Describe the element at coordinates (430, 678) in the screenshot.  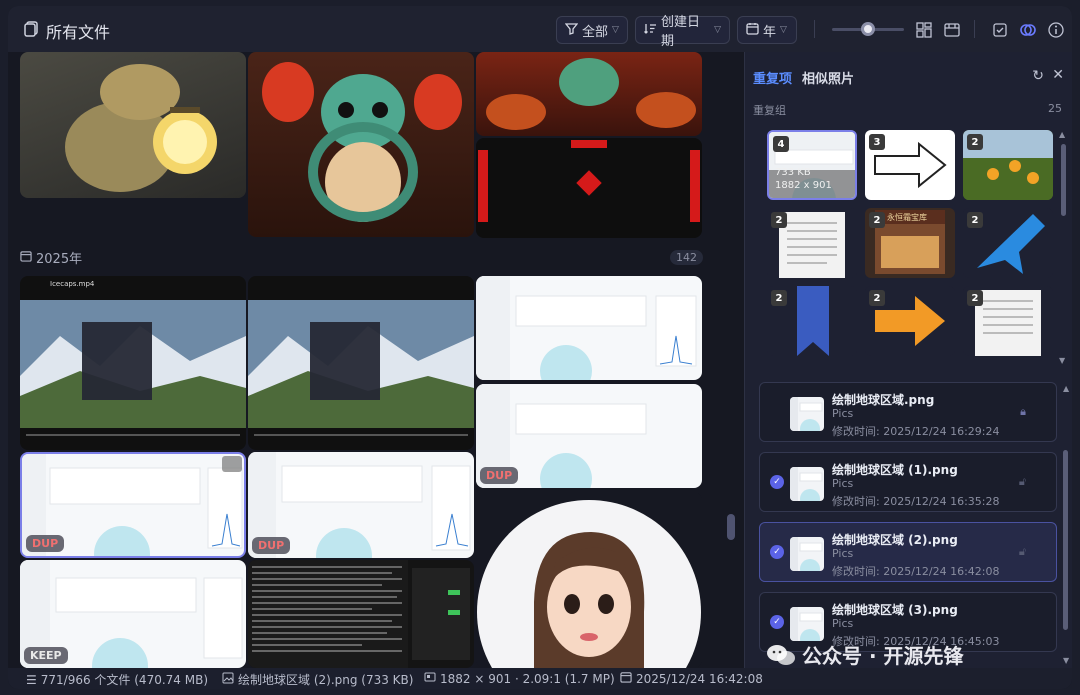
I see `dimensions-icon` at that location.